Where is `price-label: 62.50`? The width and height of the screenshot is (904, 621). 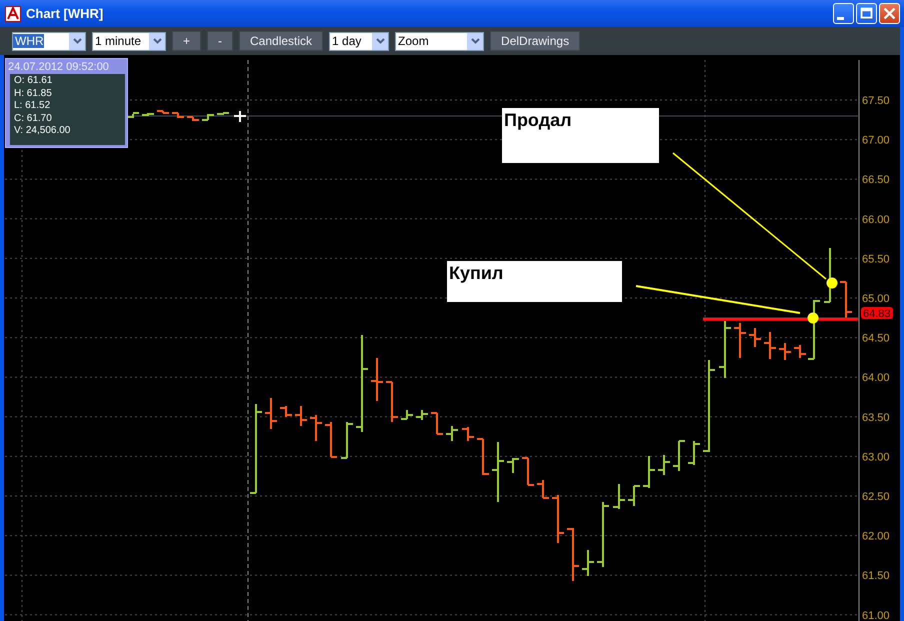
price-label: 62.50 is located at coordinates (876, 497).